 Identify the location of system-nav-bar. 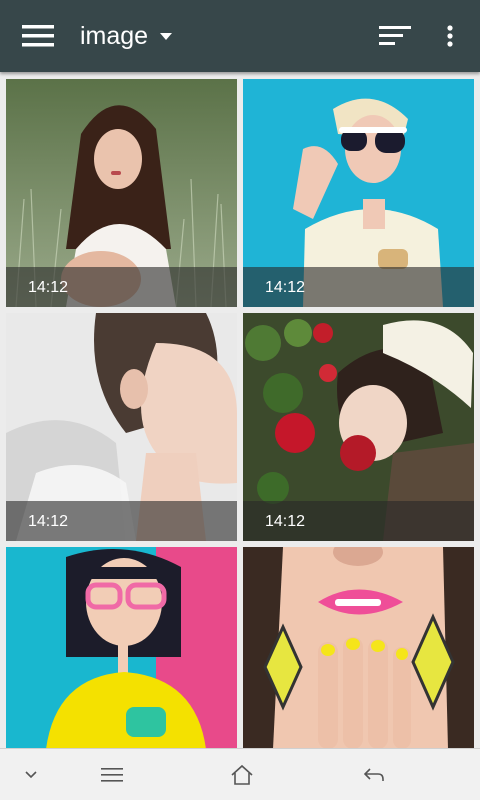
(240, 774).